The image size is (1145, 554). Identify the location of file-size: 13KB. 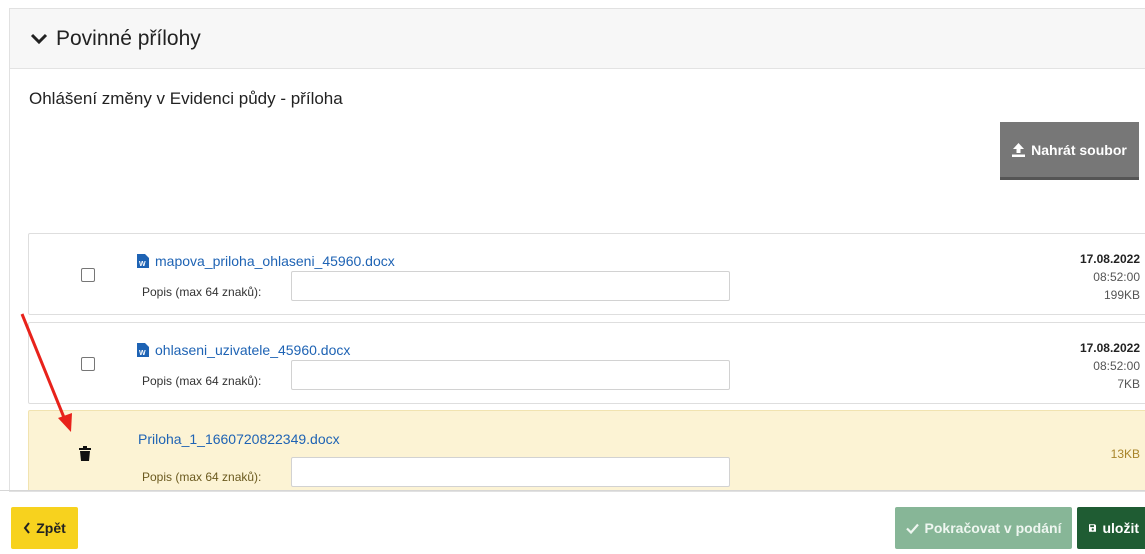
(1125, 454).